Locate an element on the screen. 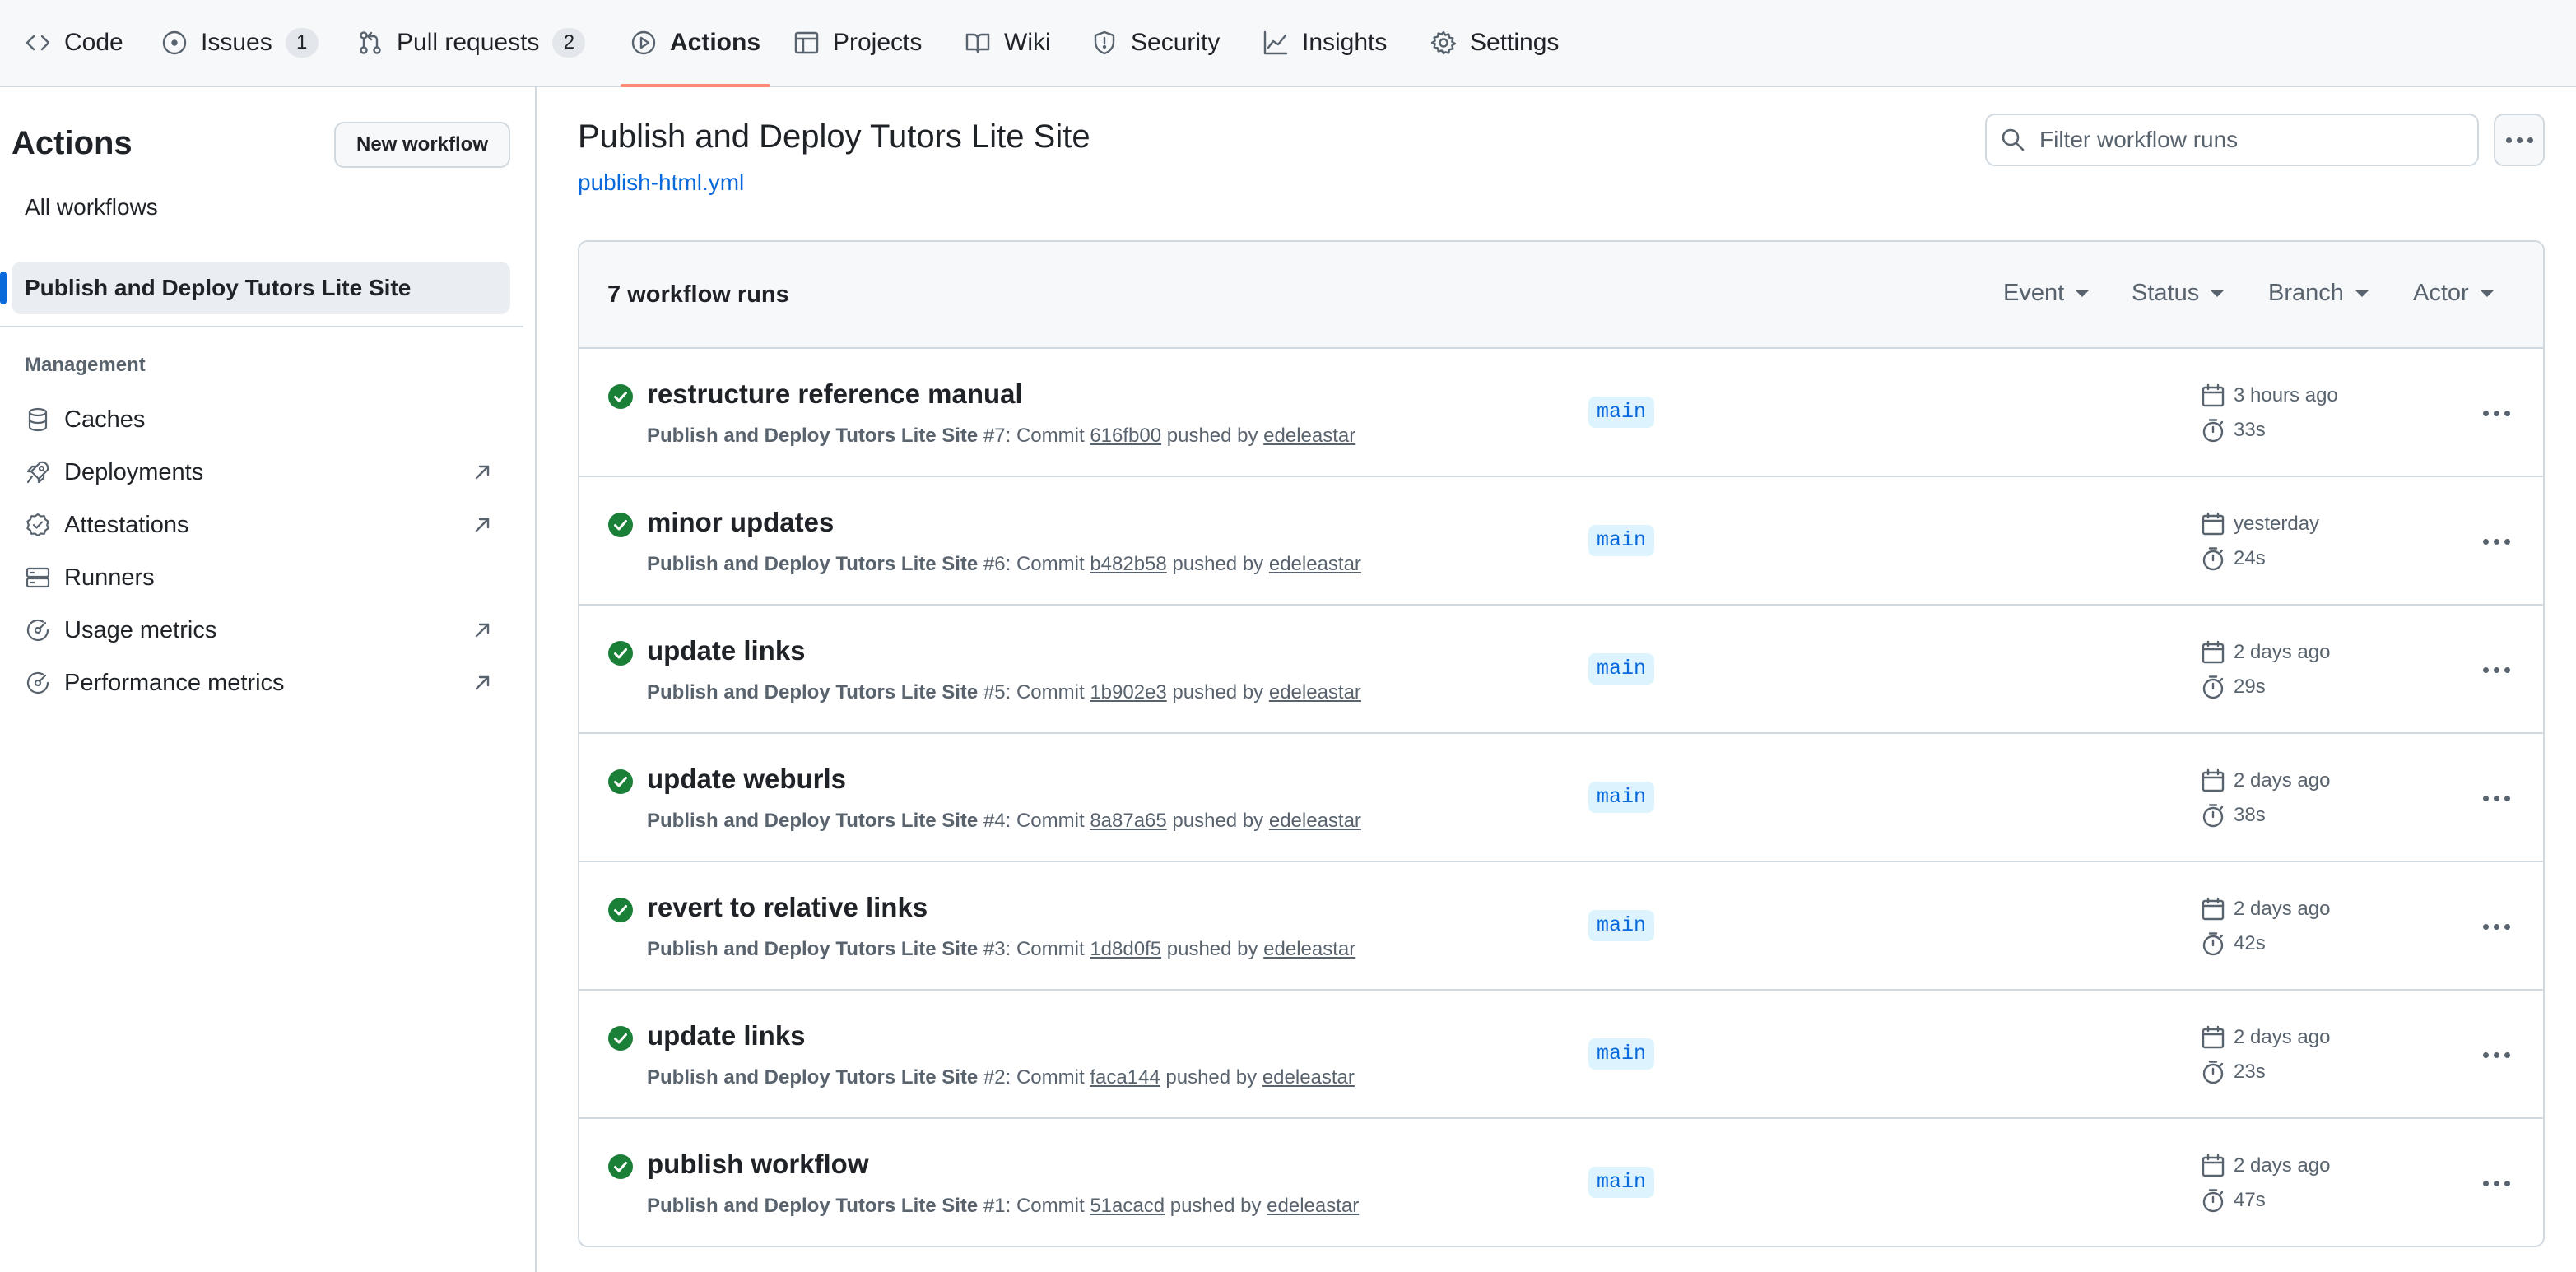 Image resolution: width=2576 pixels, height=1272 pixels. tab-projects: Projects is located at coordinates (857, 43).